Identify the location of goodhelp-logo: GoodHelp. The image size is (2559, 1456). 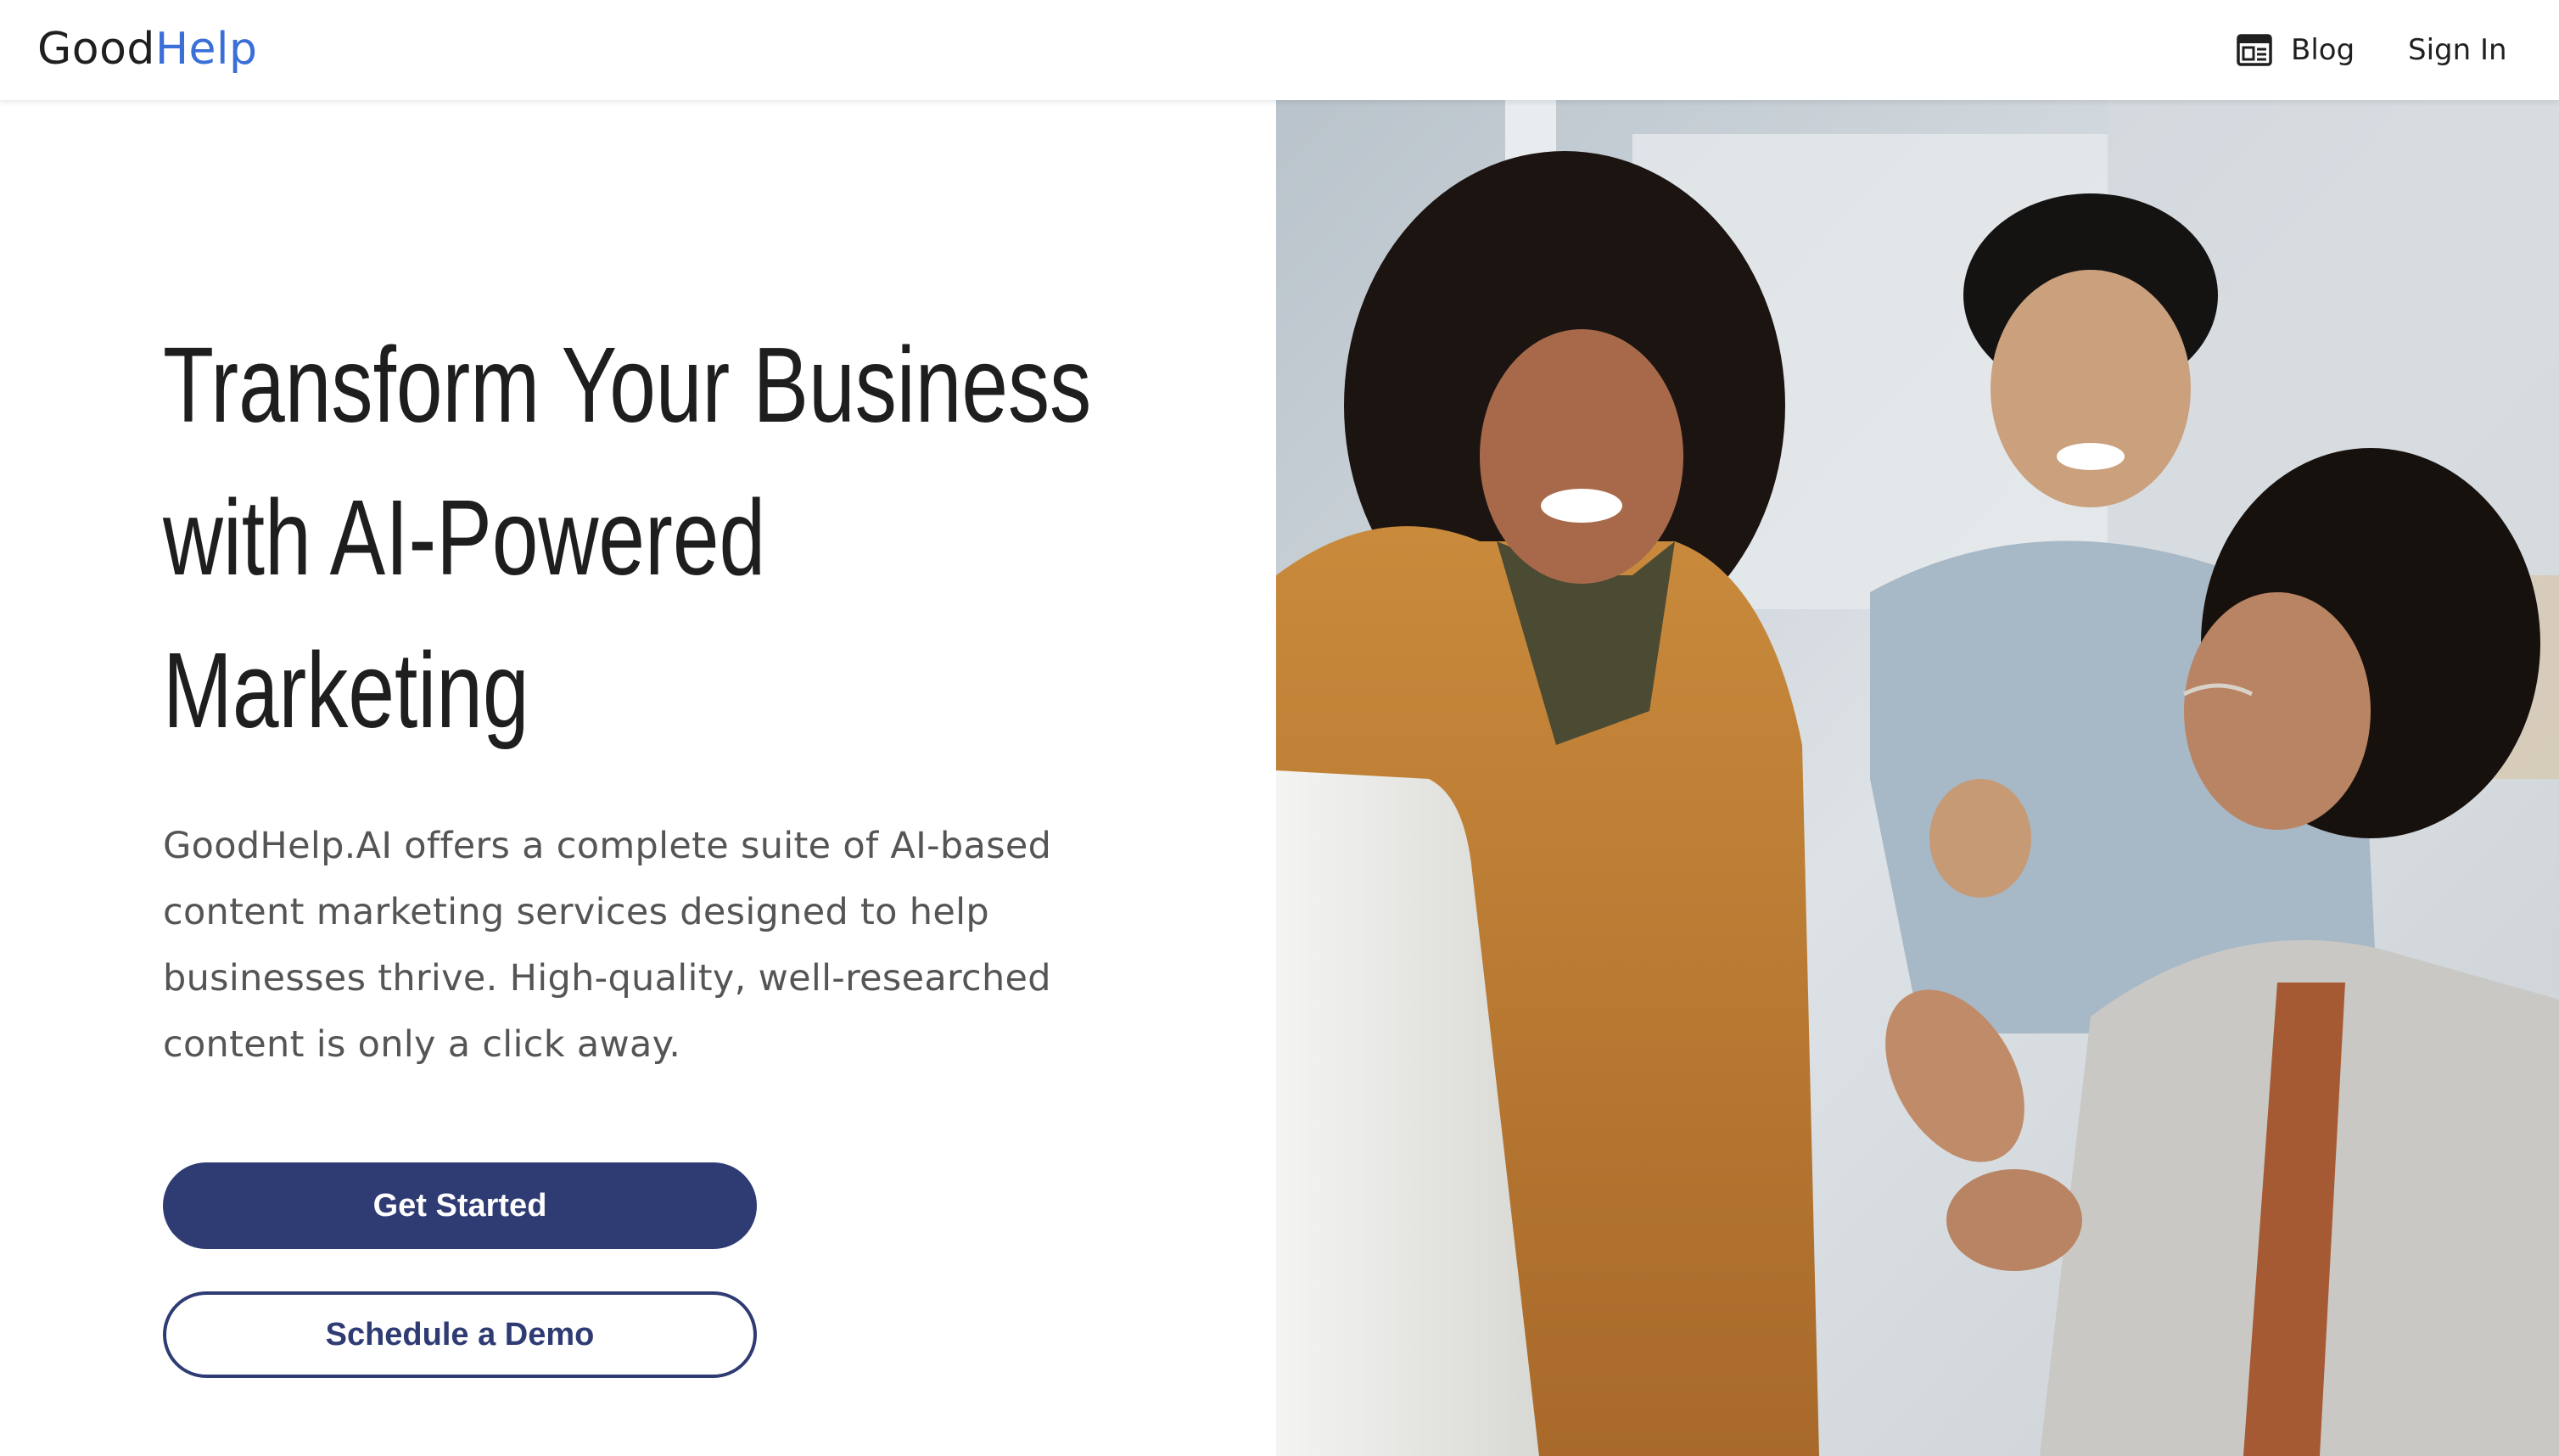
(147, 49).